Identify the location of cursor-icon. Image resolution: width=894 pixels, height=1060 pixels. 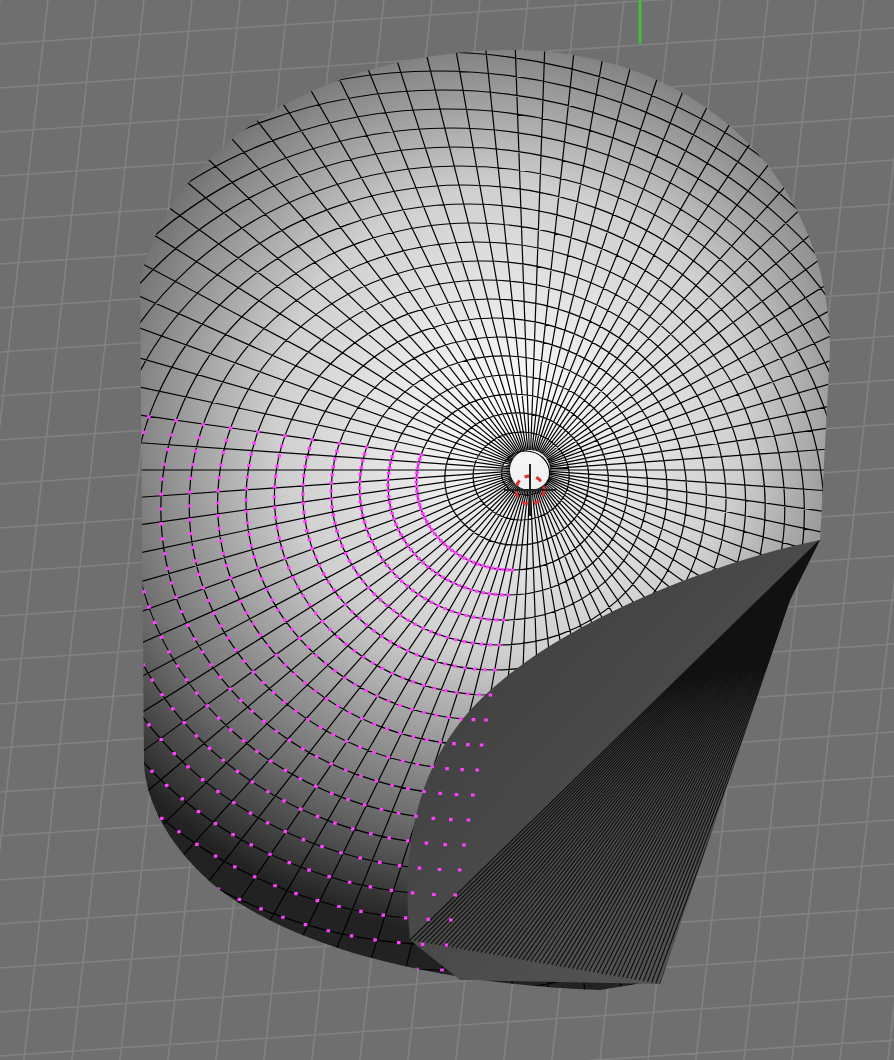
(530, 490).